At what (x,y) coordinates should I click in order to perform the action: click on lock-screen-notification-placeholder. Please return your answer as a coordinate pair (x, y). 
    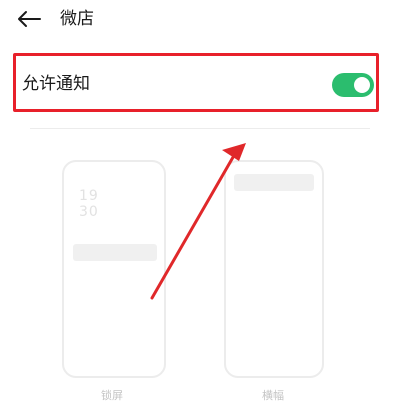
    Looking at the image, I should click on (115, 252).